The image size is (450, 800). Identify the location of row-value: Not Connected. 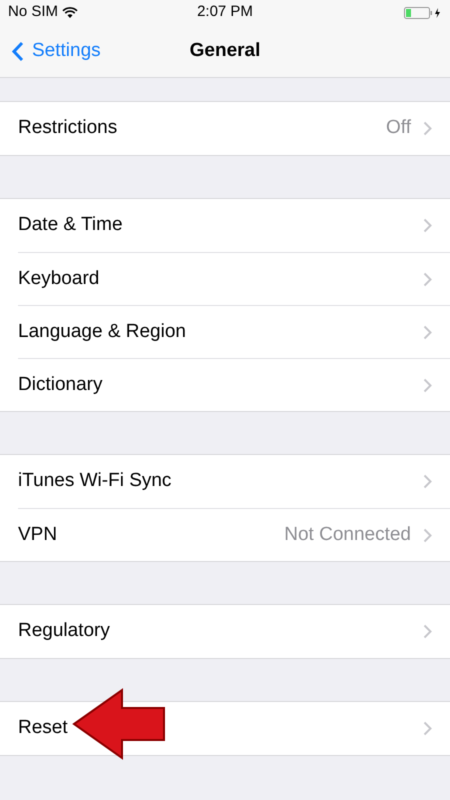
(347, 534).